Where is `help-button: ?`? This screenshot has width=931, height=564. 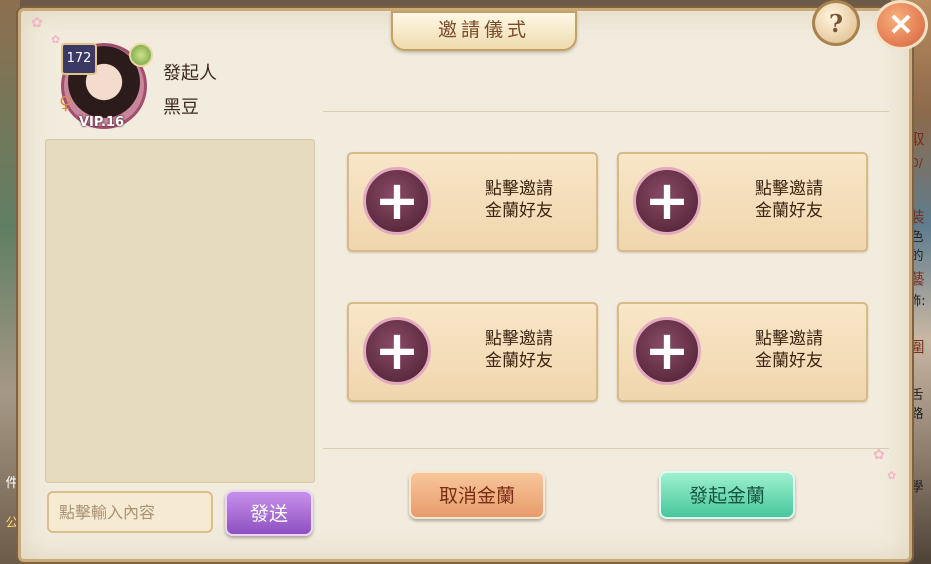
help-button: ? is located at coordinates (836, 23).